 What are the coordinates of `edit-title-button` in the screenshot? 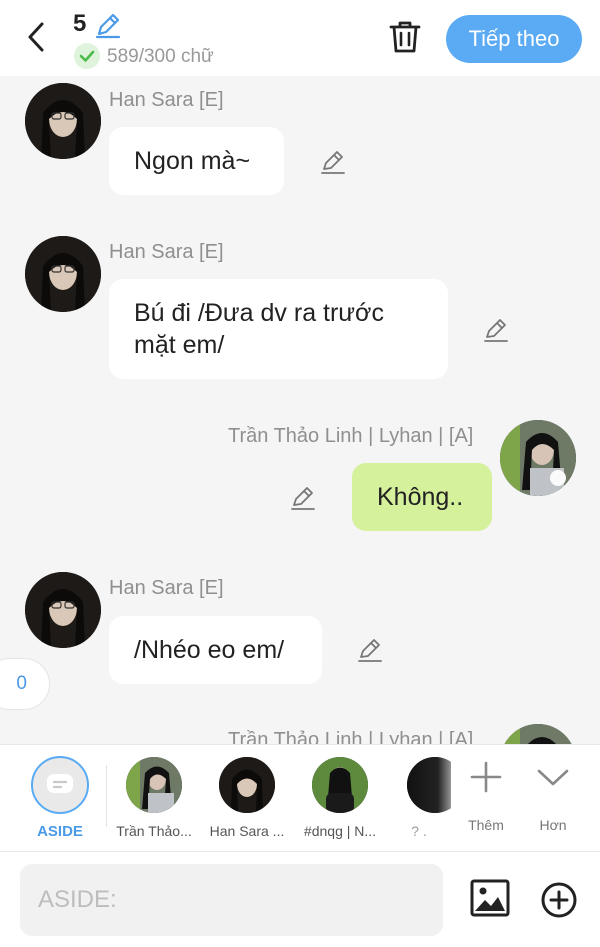 It's located at (108, 25).